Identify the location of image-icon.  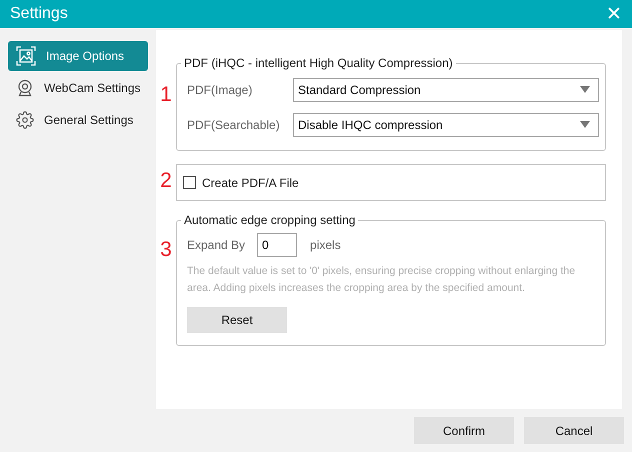
(26, 56).